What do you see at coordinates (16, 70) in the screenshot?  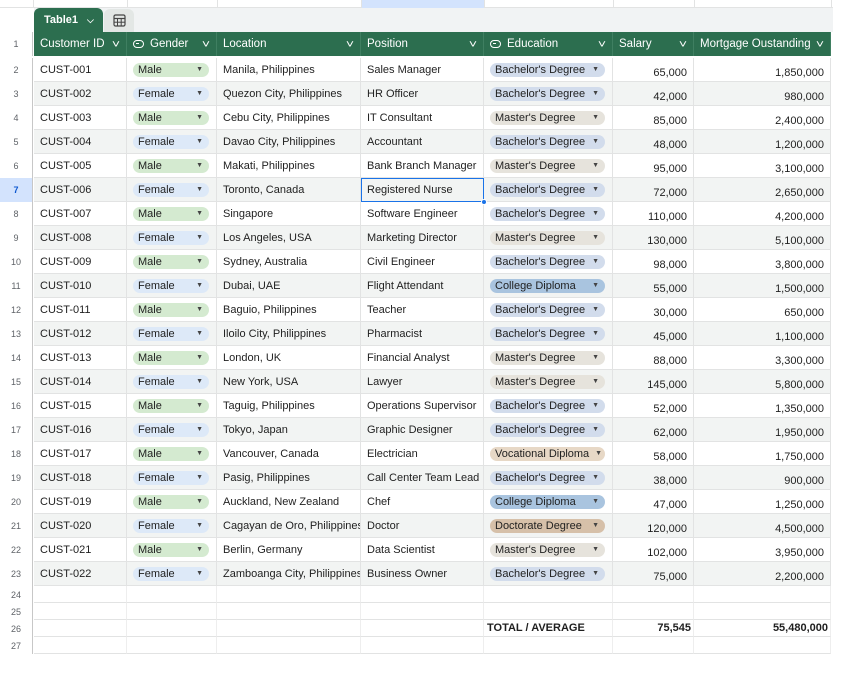 I see `row-number: 2` at bounding box center [16, 70].